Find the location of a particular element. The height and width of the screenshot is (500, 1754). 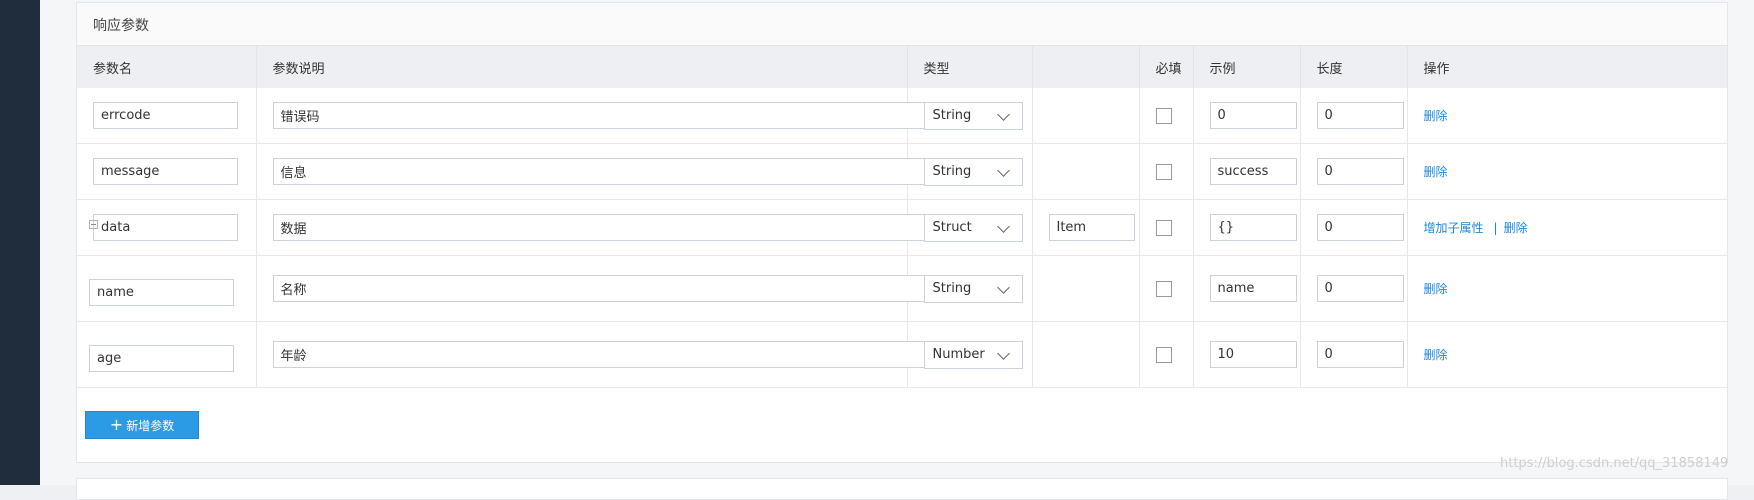

col-header-ref is located at coordinates (1086, 67).